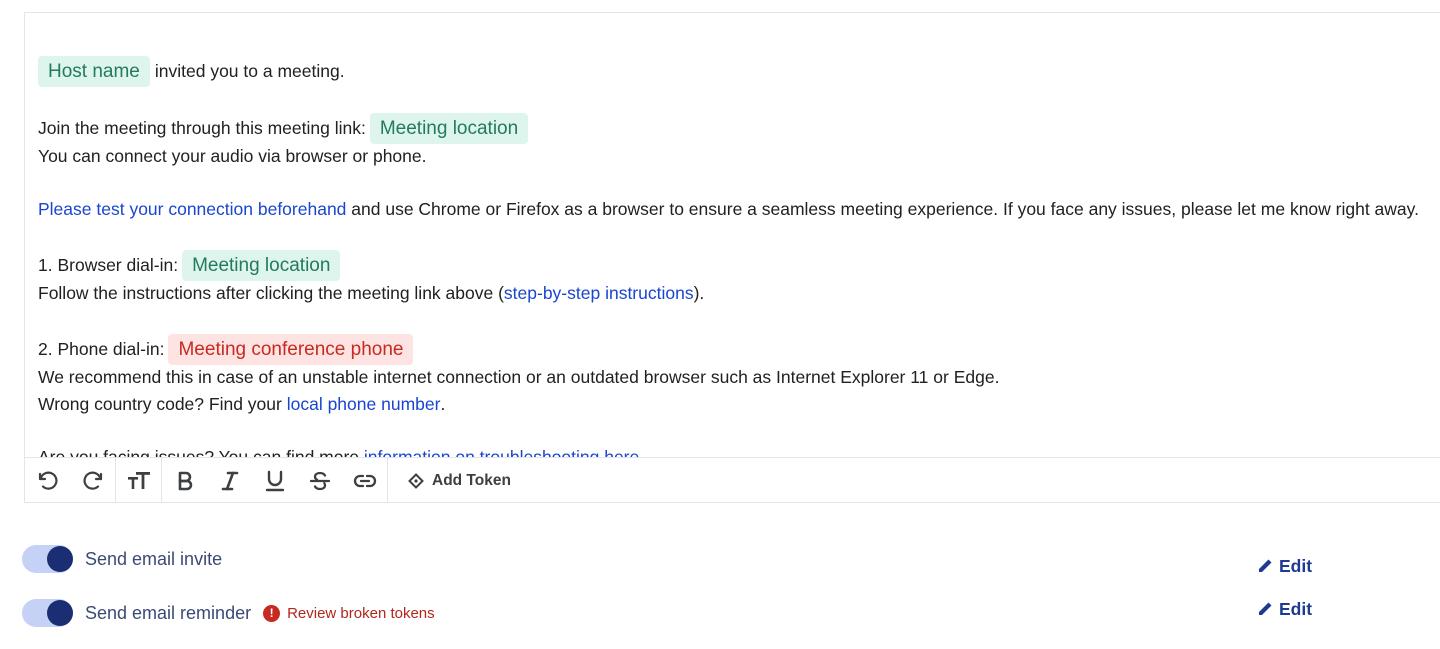 The height and width of the screenshot is (649, 1440). I want to click on send-invite-toggle, so click(47, 559).